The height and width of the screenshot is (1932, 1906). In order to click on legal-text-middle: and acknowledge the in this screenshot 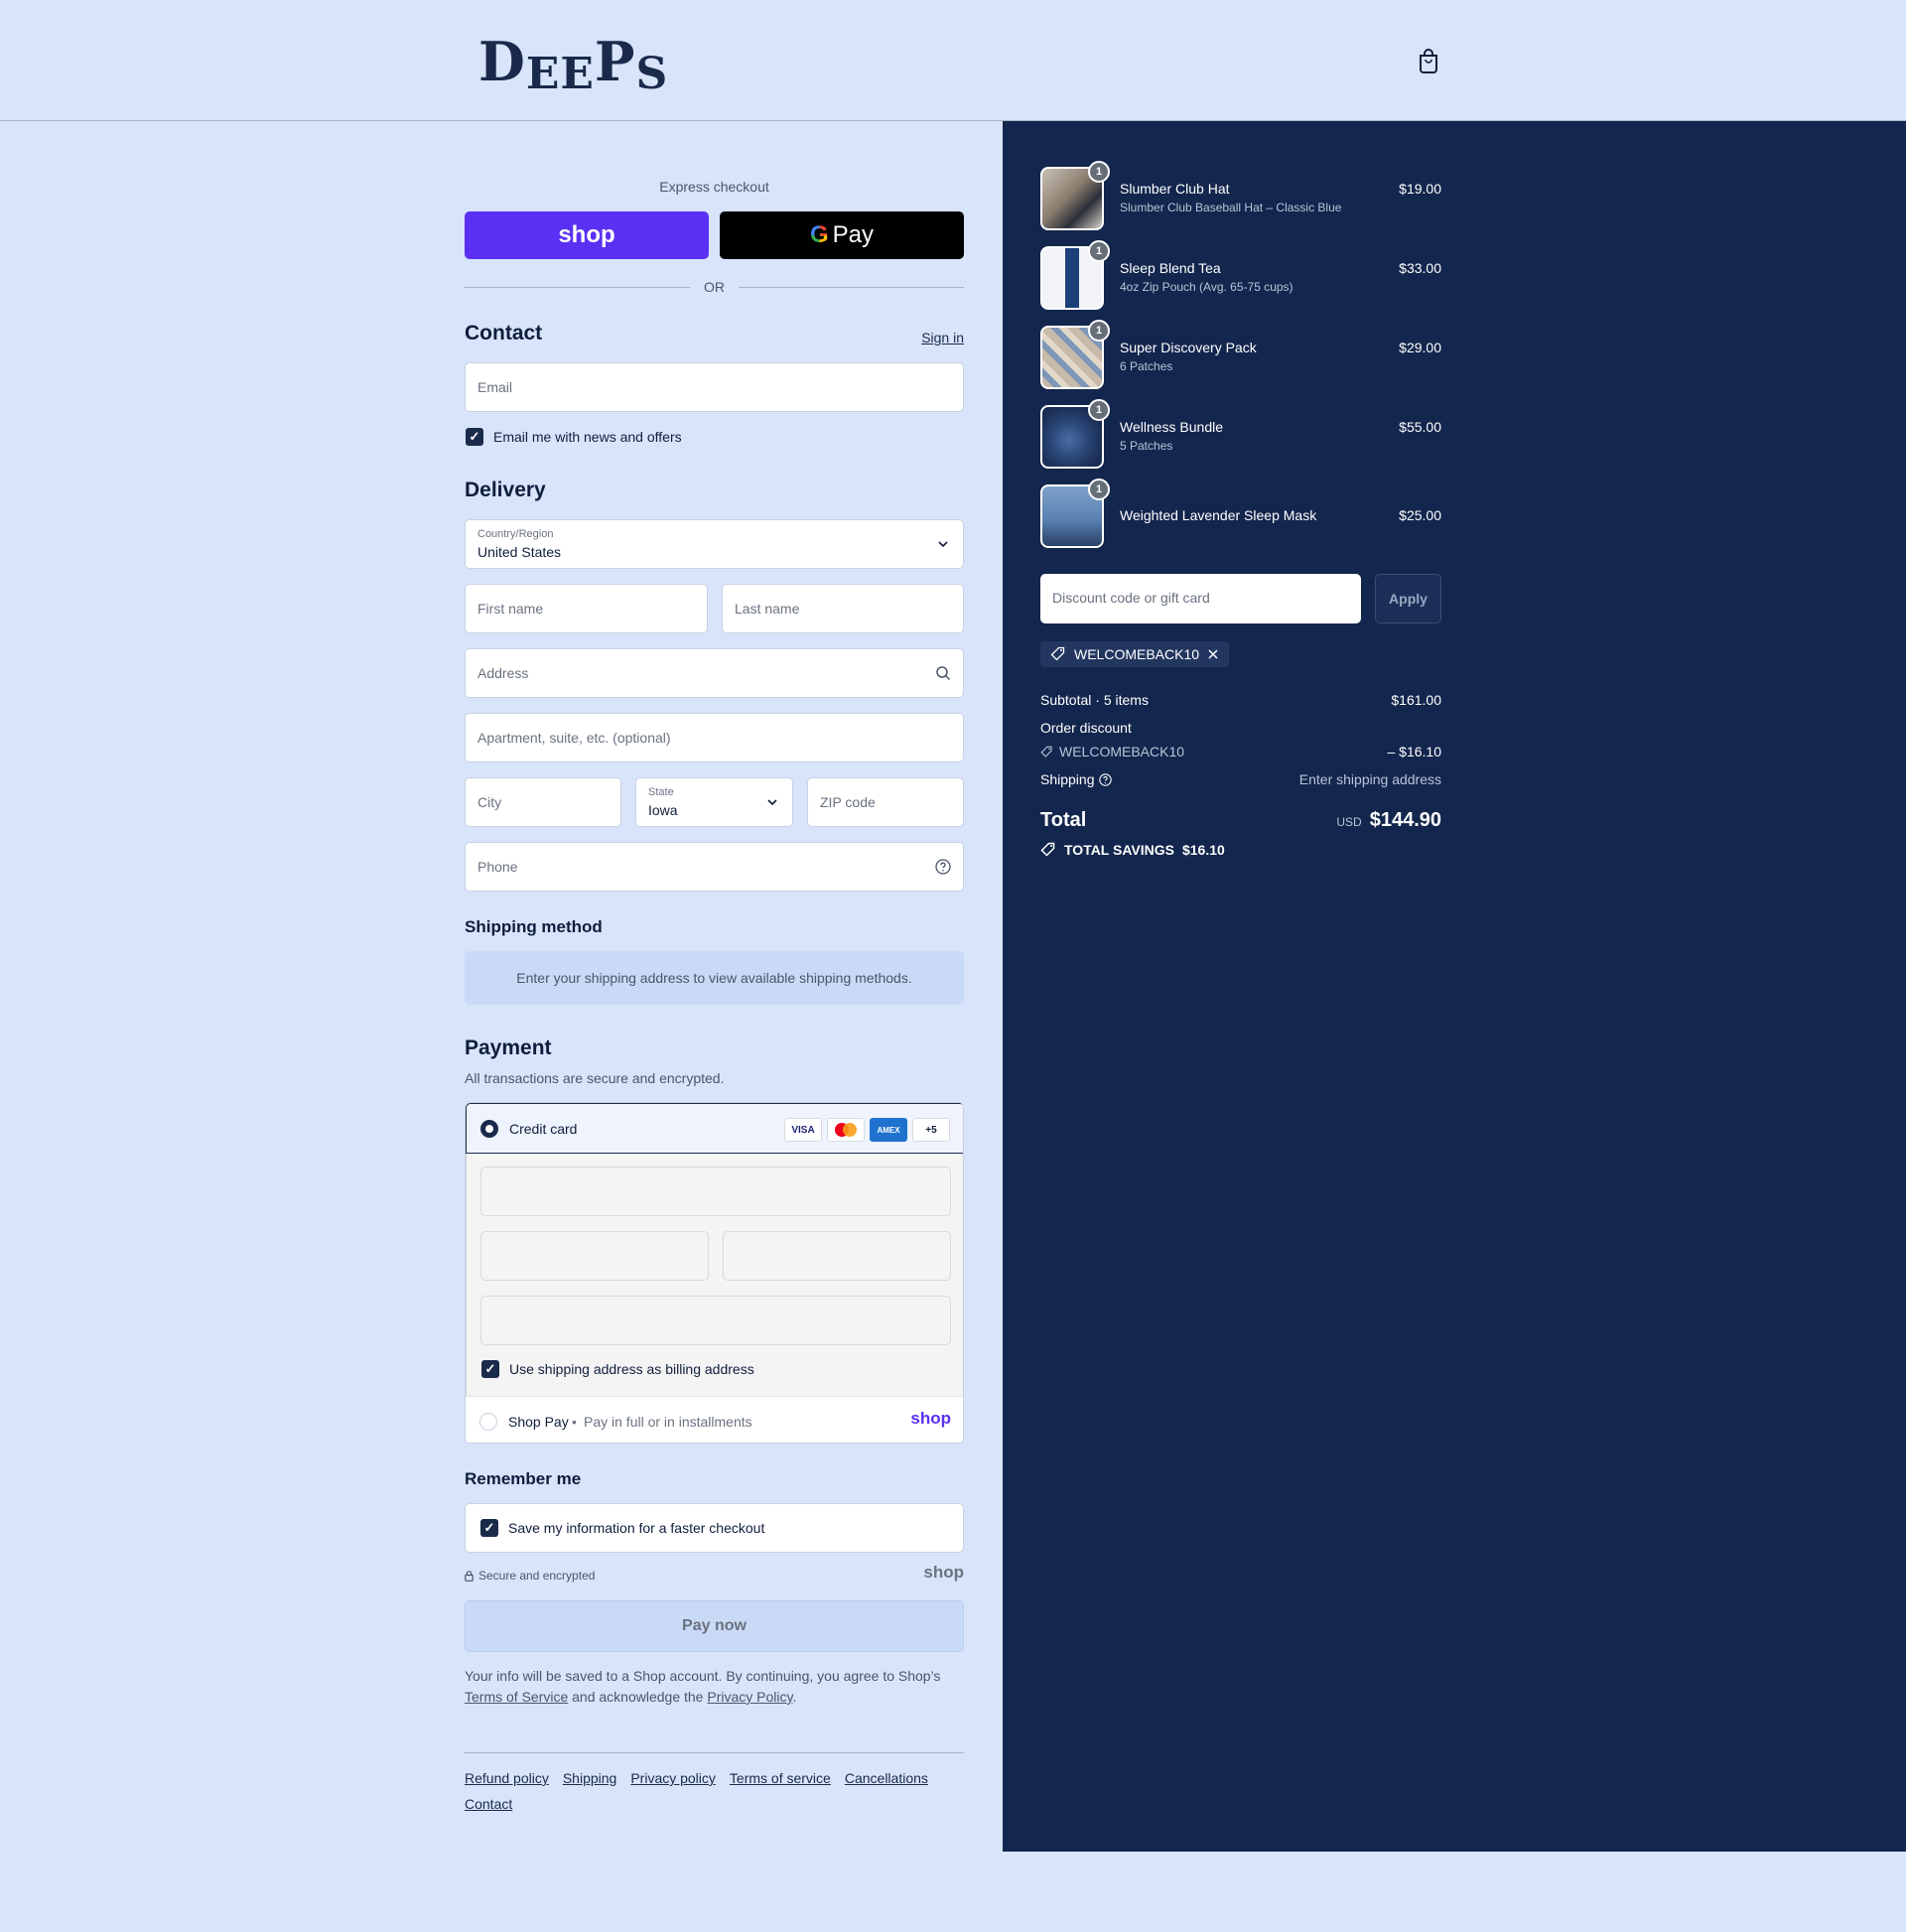, I will do `click(638, 1697)`.